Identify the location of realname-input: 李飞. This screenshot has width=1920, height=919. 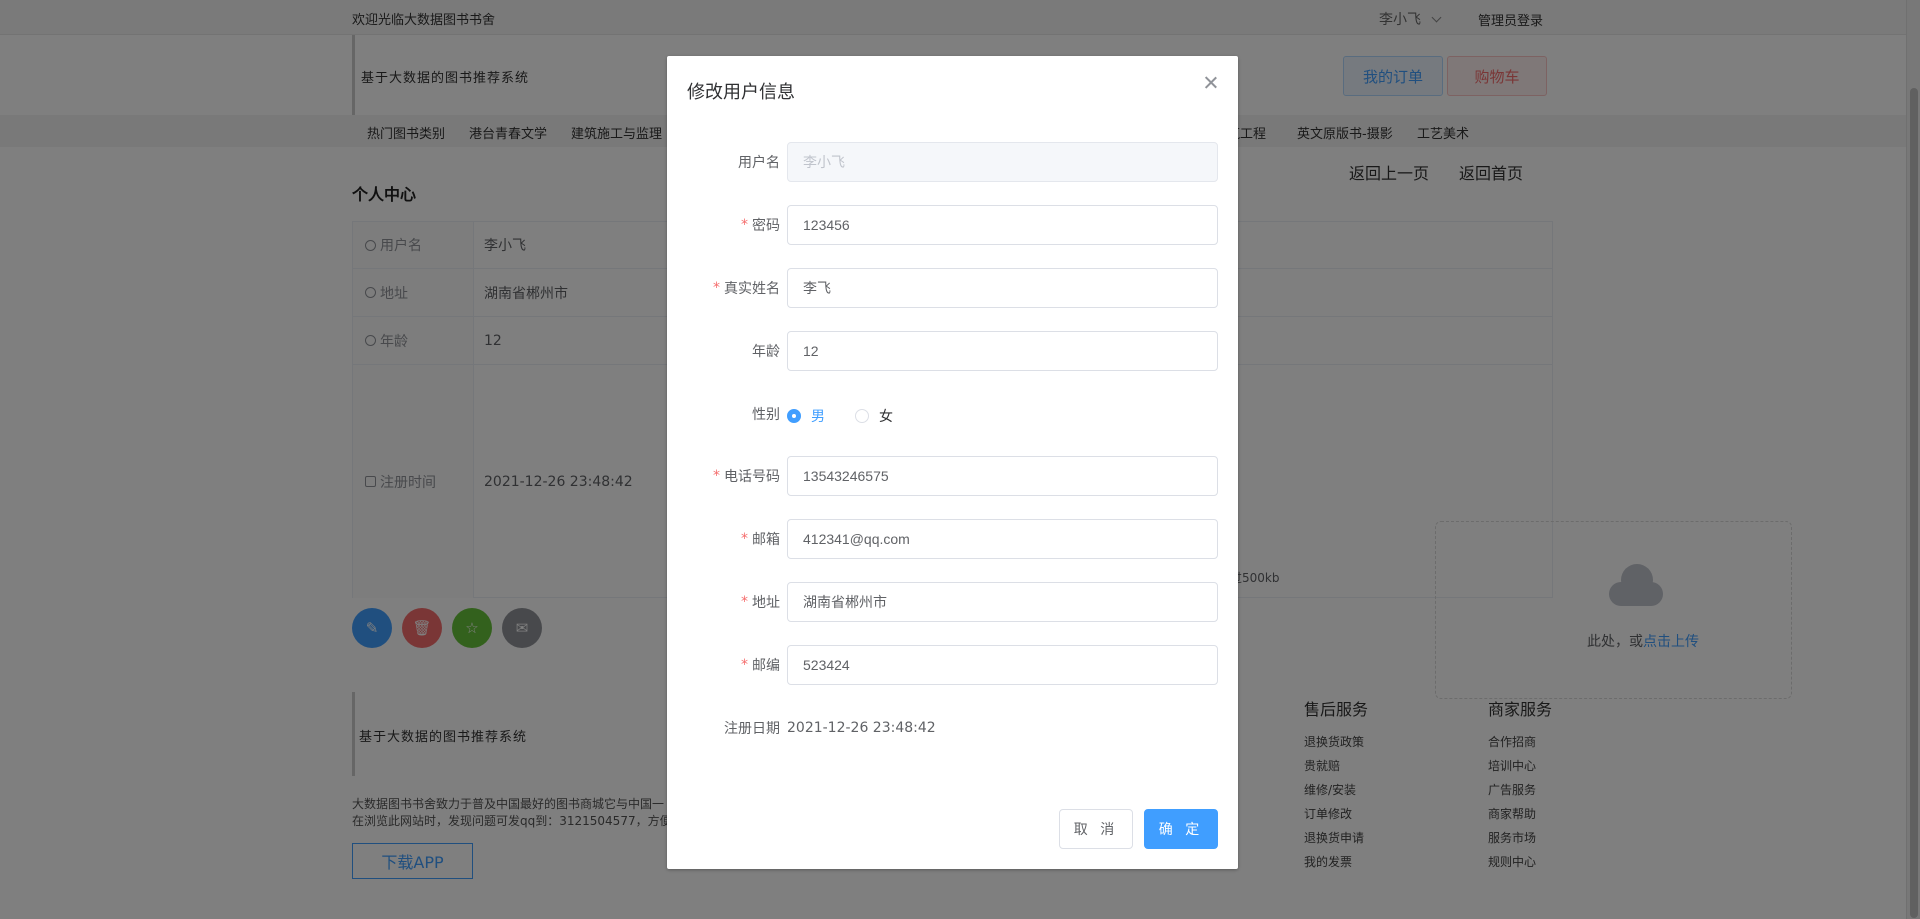
(1002, 288).